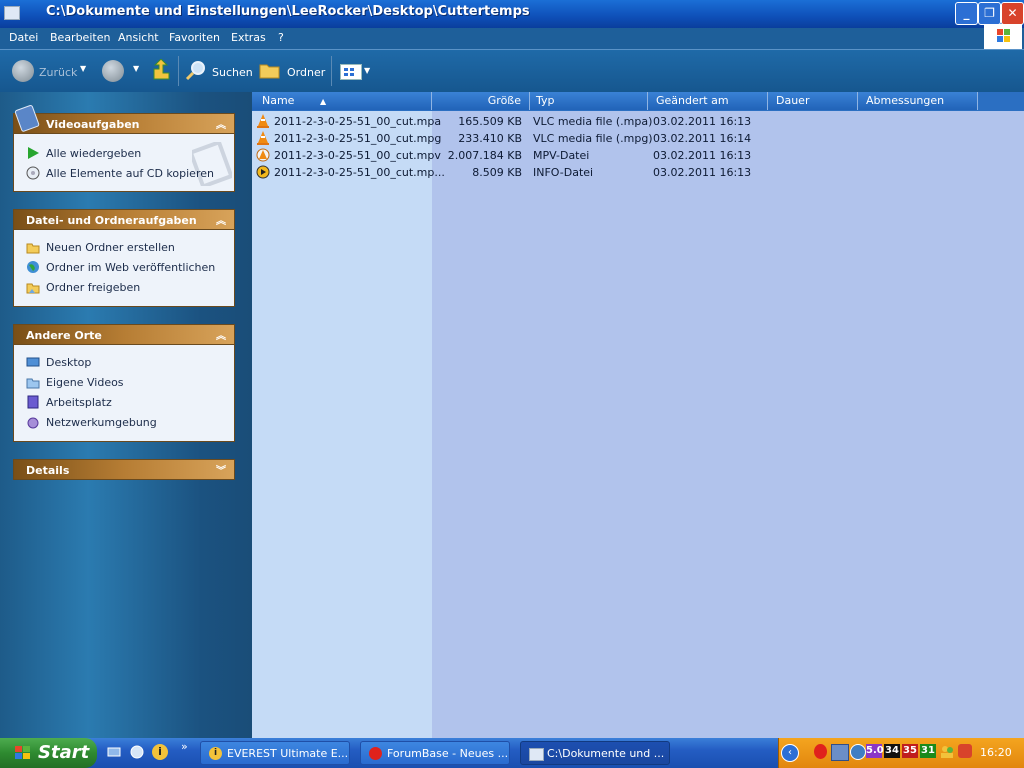 Image resolution: width=1024 pixels, height=768 pixels. Describe the element at coordinates (33, 173) in the screenshot. I see `cd-icon` at that location.